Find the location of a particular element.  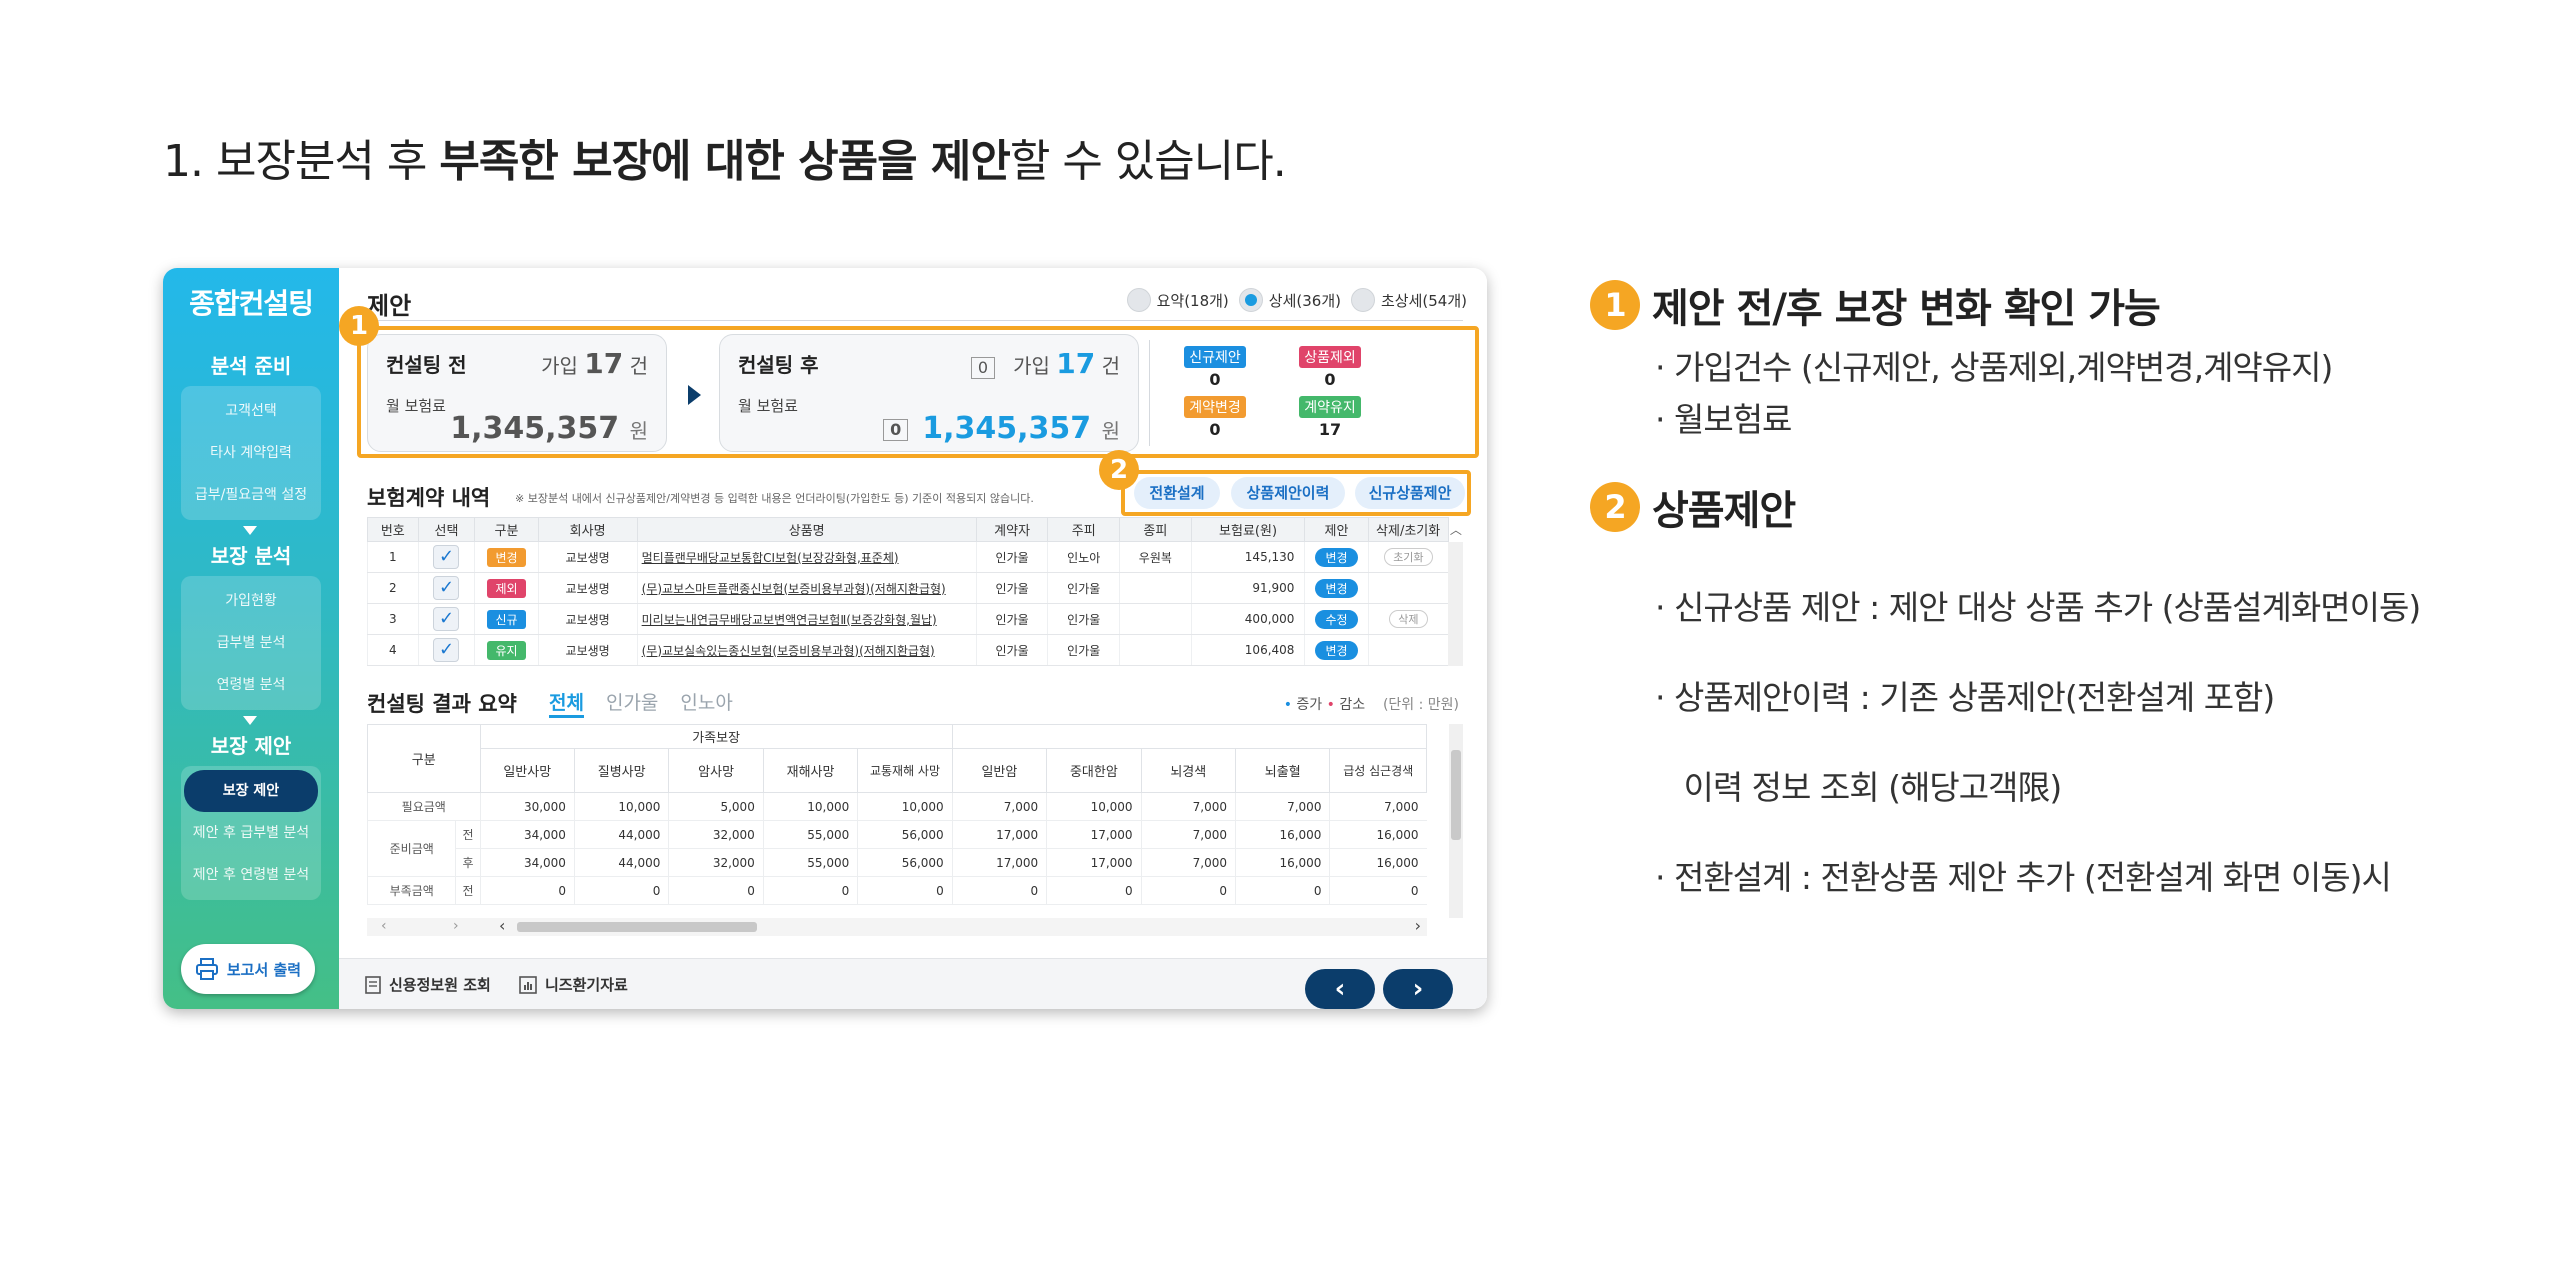

row-no: 1 is located at coordinates (393, 557).